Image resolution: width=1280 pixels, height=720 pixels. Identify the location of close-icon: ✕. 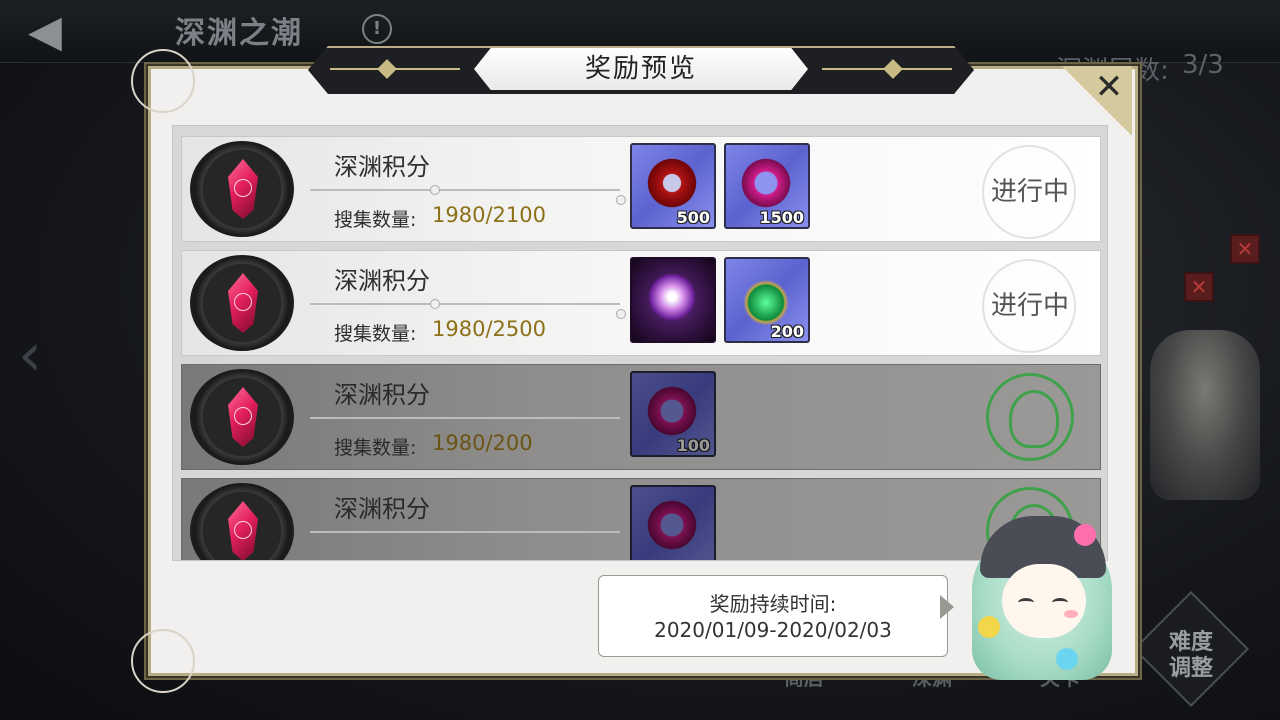
(1109, 87).